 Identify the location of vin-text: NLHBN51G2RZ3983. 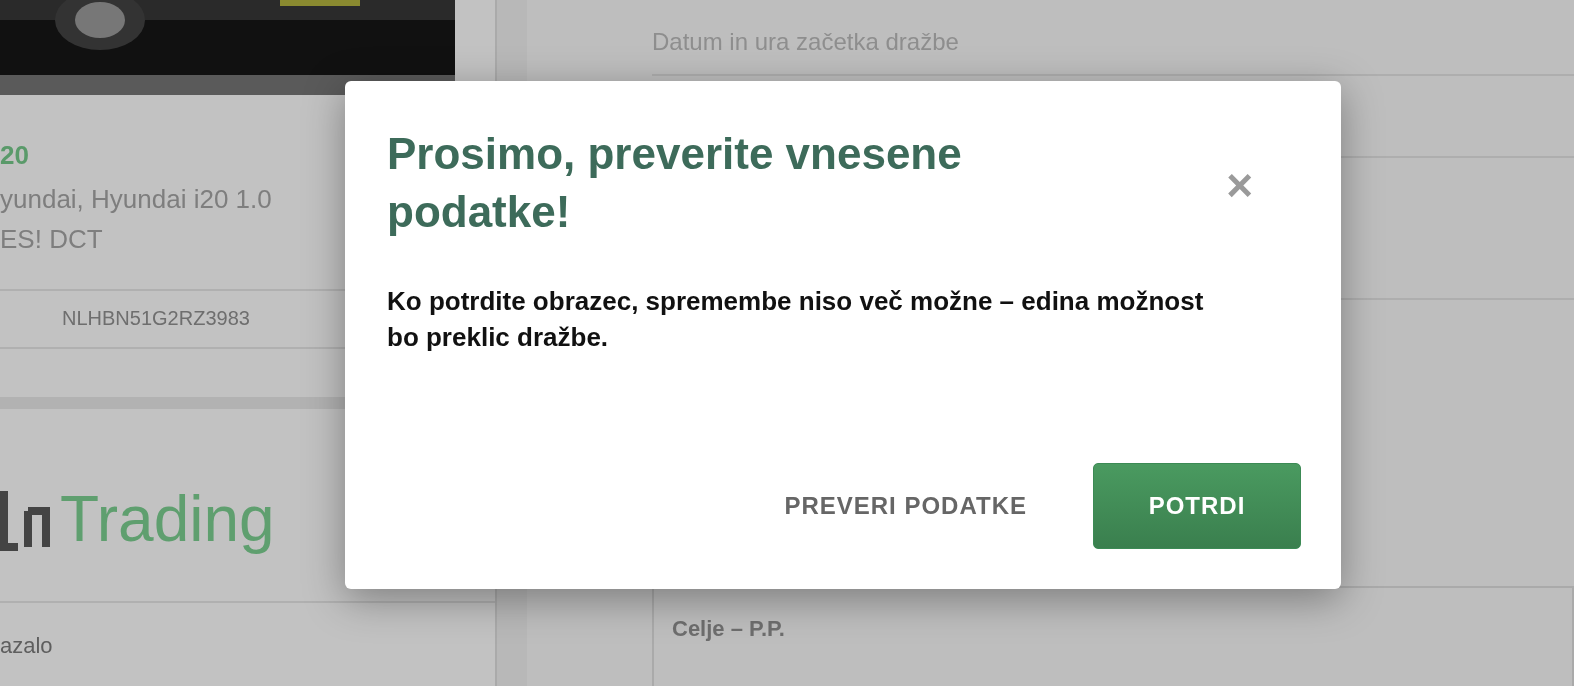
(156, 318).